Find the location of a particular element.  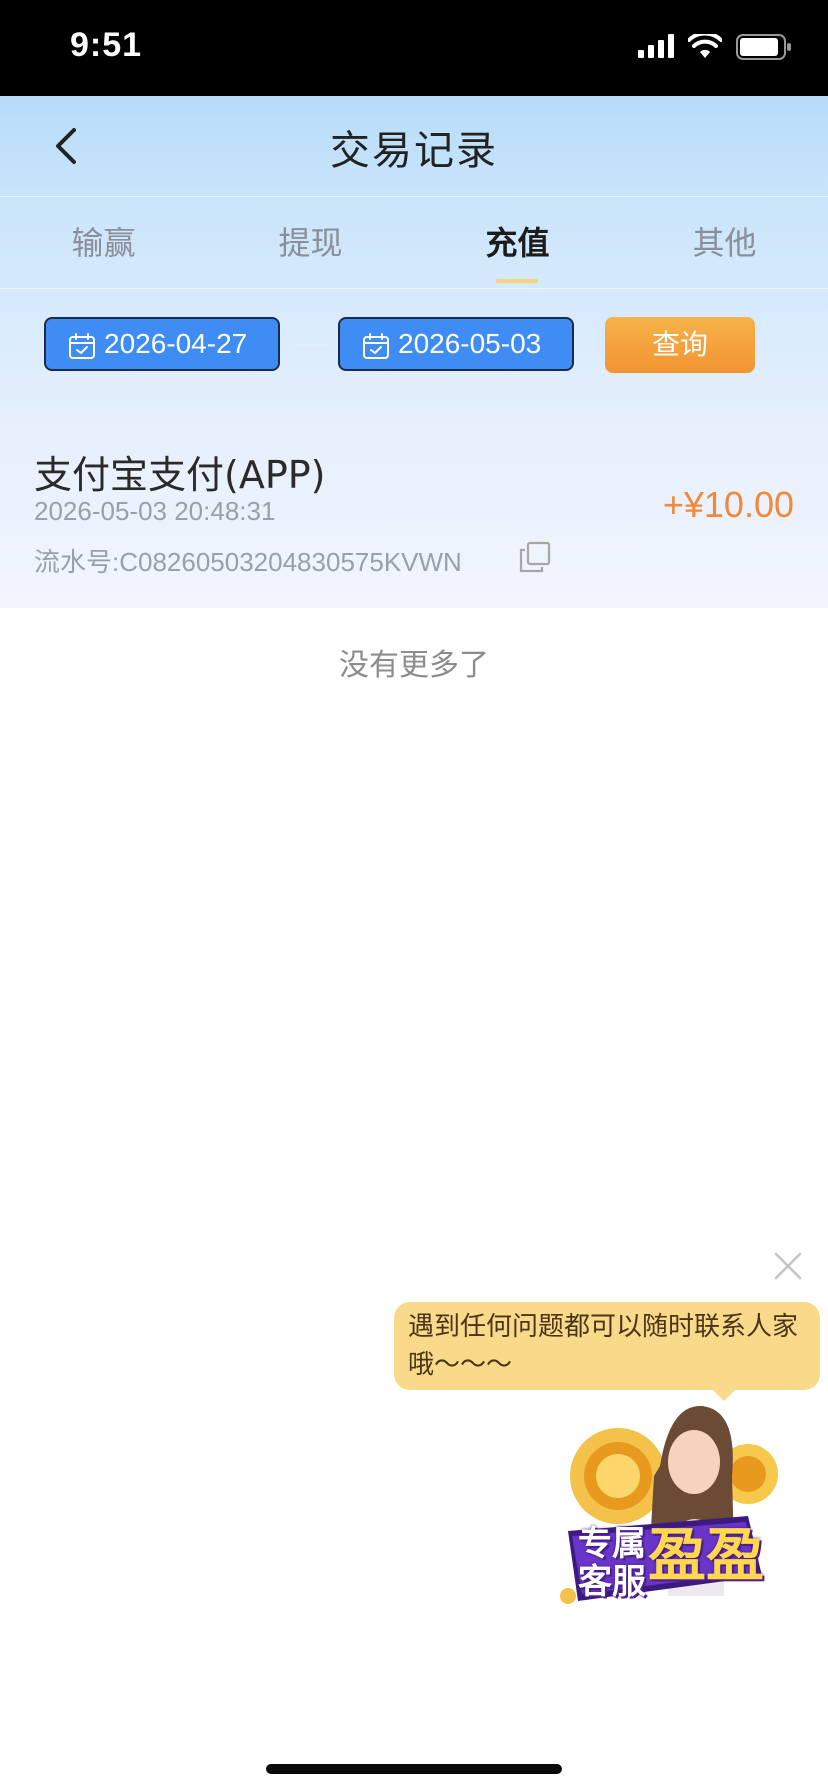

end-date-picker: 2026-05-03 is located at coordinates (456, 344).